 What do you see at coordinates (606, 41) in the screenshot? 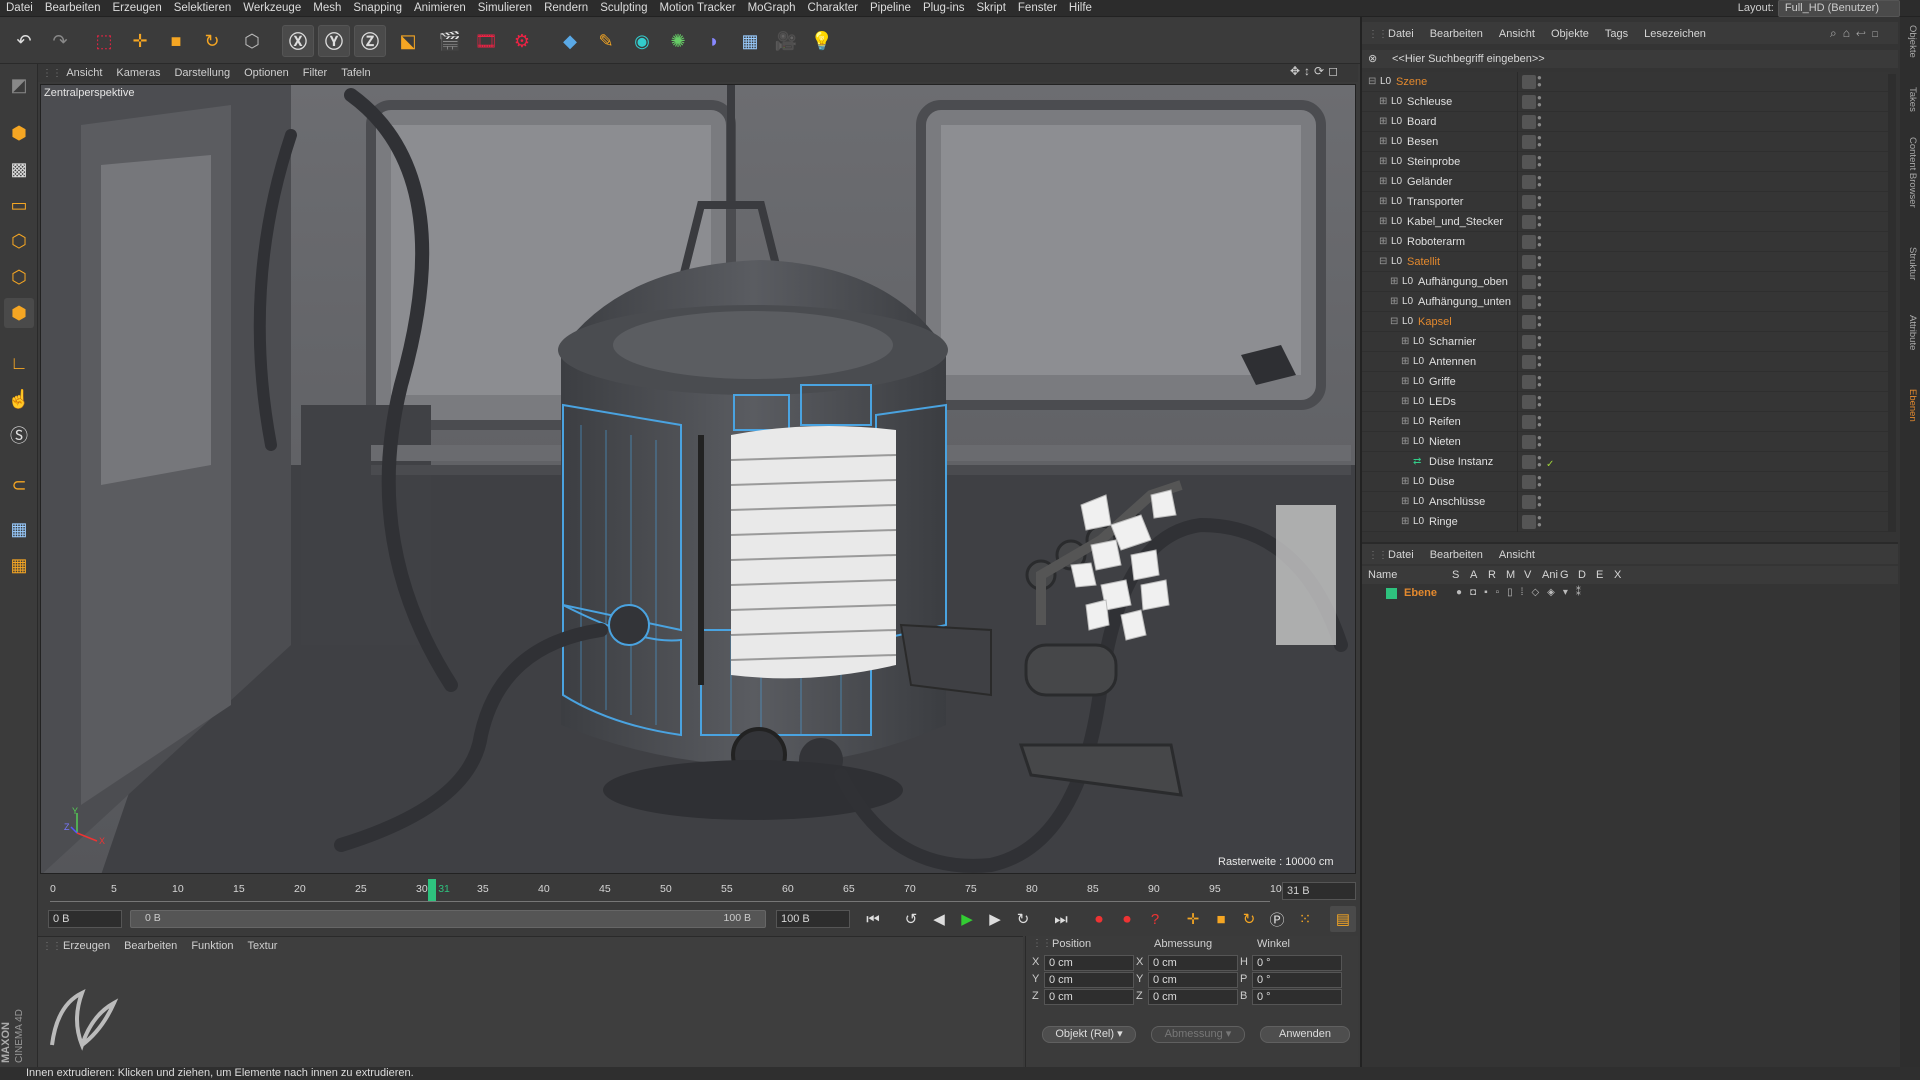
I see `pen-spline-icon: ✎` at bounding box center [606, 41].